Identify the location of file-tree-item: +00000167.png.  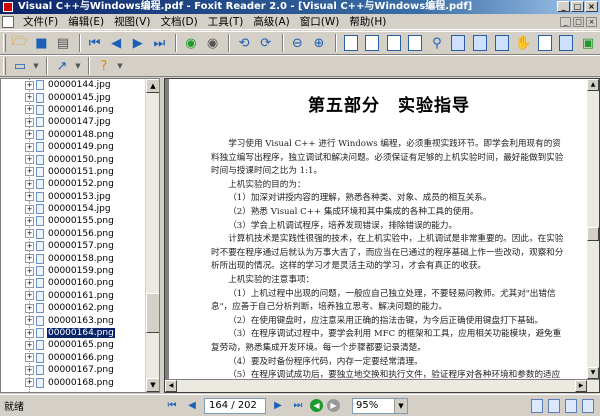
(73, 370).